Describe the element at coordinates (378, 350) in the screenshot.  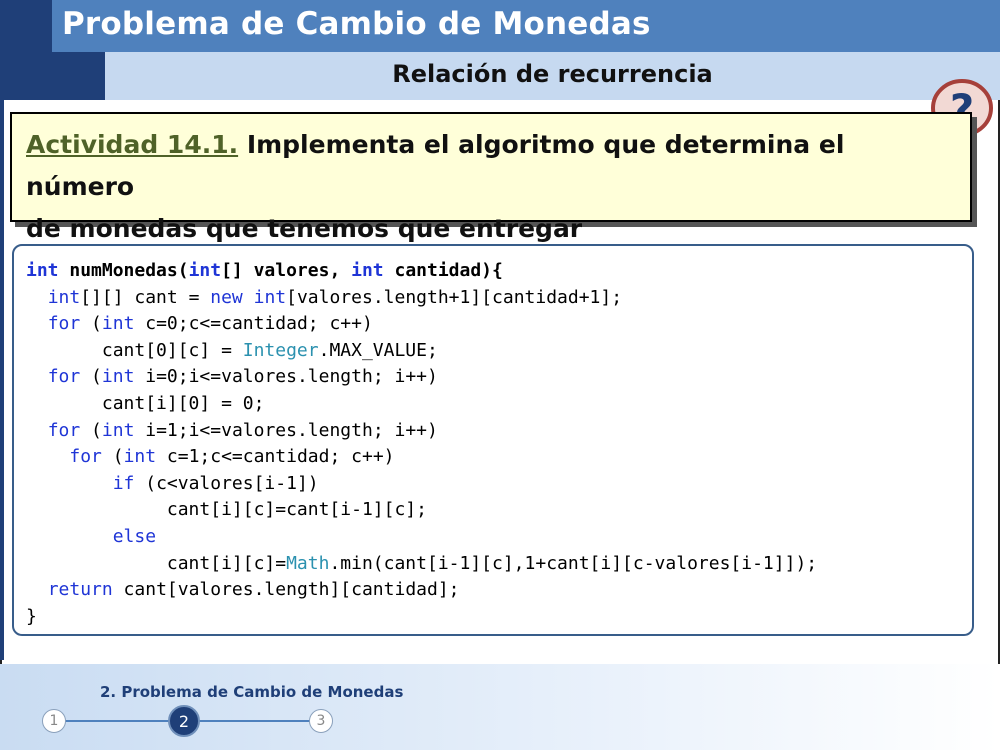
I see `code-token: .MAX_VALUE;` at that location.